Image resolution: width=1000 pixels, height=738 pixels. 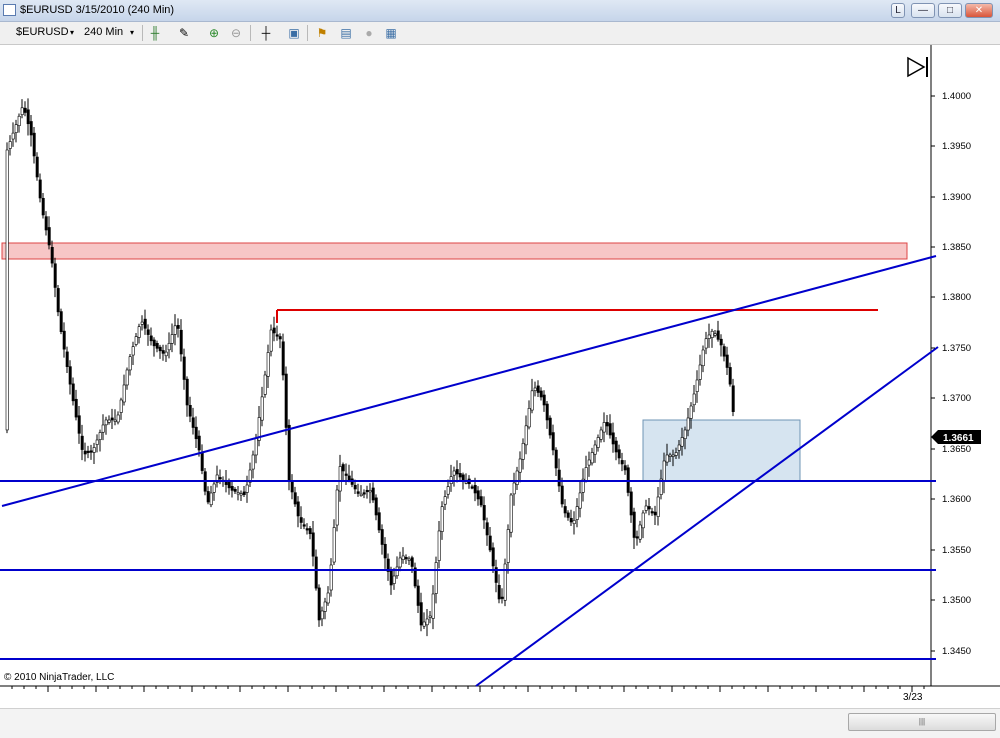 What do you see at coordinates (956, 297) in the screenshot?
I see `price-tick-label: 1.3800` at bounding box center [956, 297].